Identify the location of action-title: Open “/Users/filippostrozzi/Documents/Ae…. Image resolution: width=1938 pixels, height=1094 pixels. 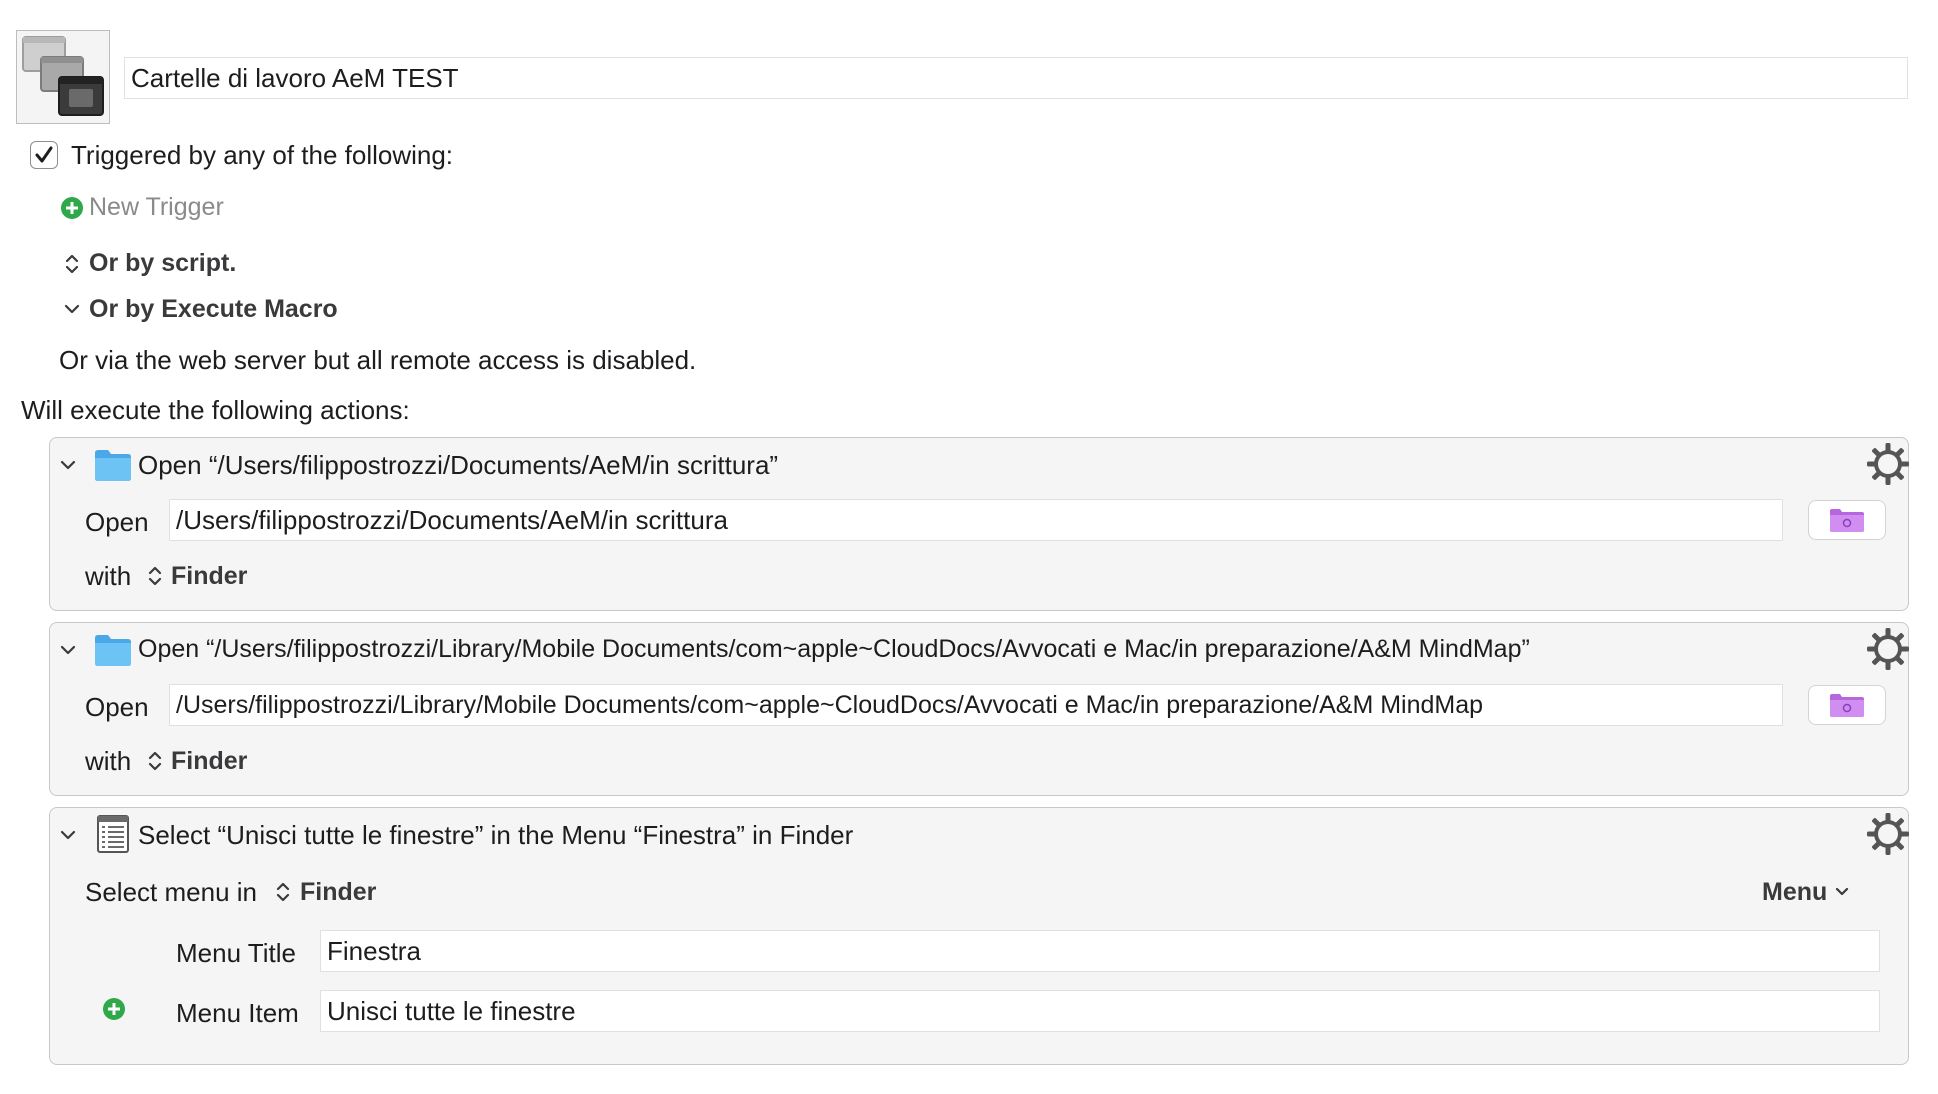
(458, 465).